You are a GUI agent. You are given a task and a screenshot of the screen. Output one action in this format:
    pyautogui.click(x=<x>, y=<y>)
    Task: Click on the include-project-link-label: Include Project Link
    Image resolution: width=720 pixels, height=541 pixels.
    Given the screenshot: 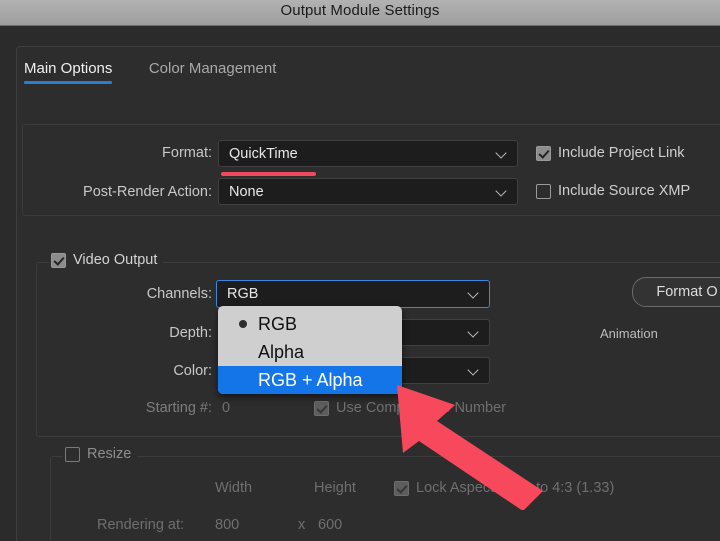 What is the action you would take?
    pyautogui.click(x=621, y=153)
    